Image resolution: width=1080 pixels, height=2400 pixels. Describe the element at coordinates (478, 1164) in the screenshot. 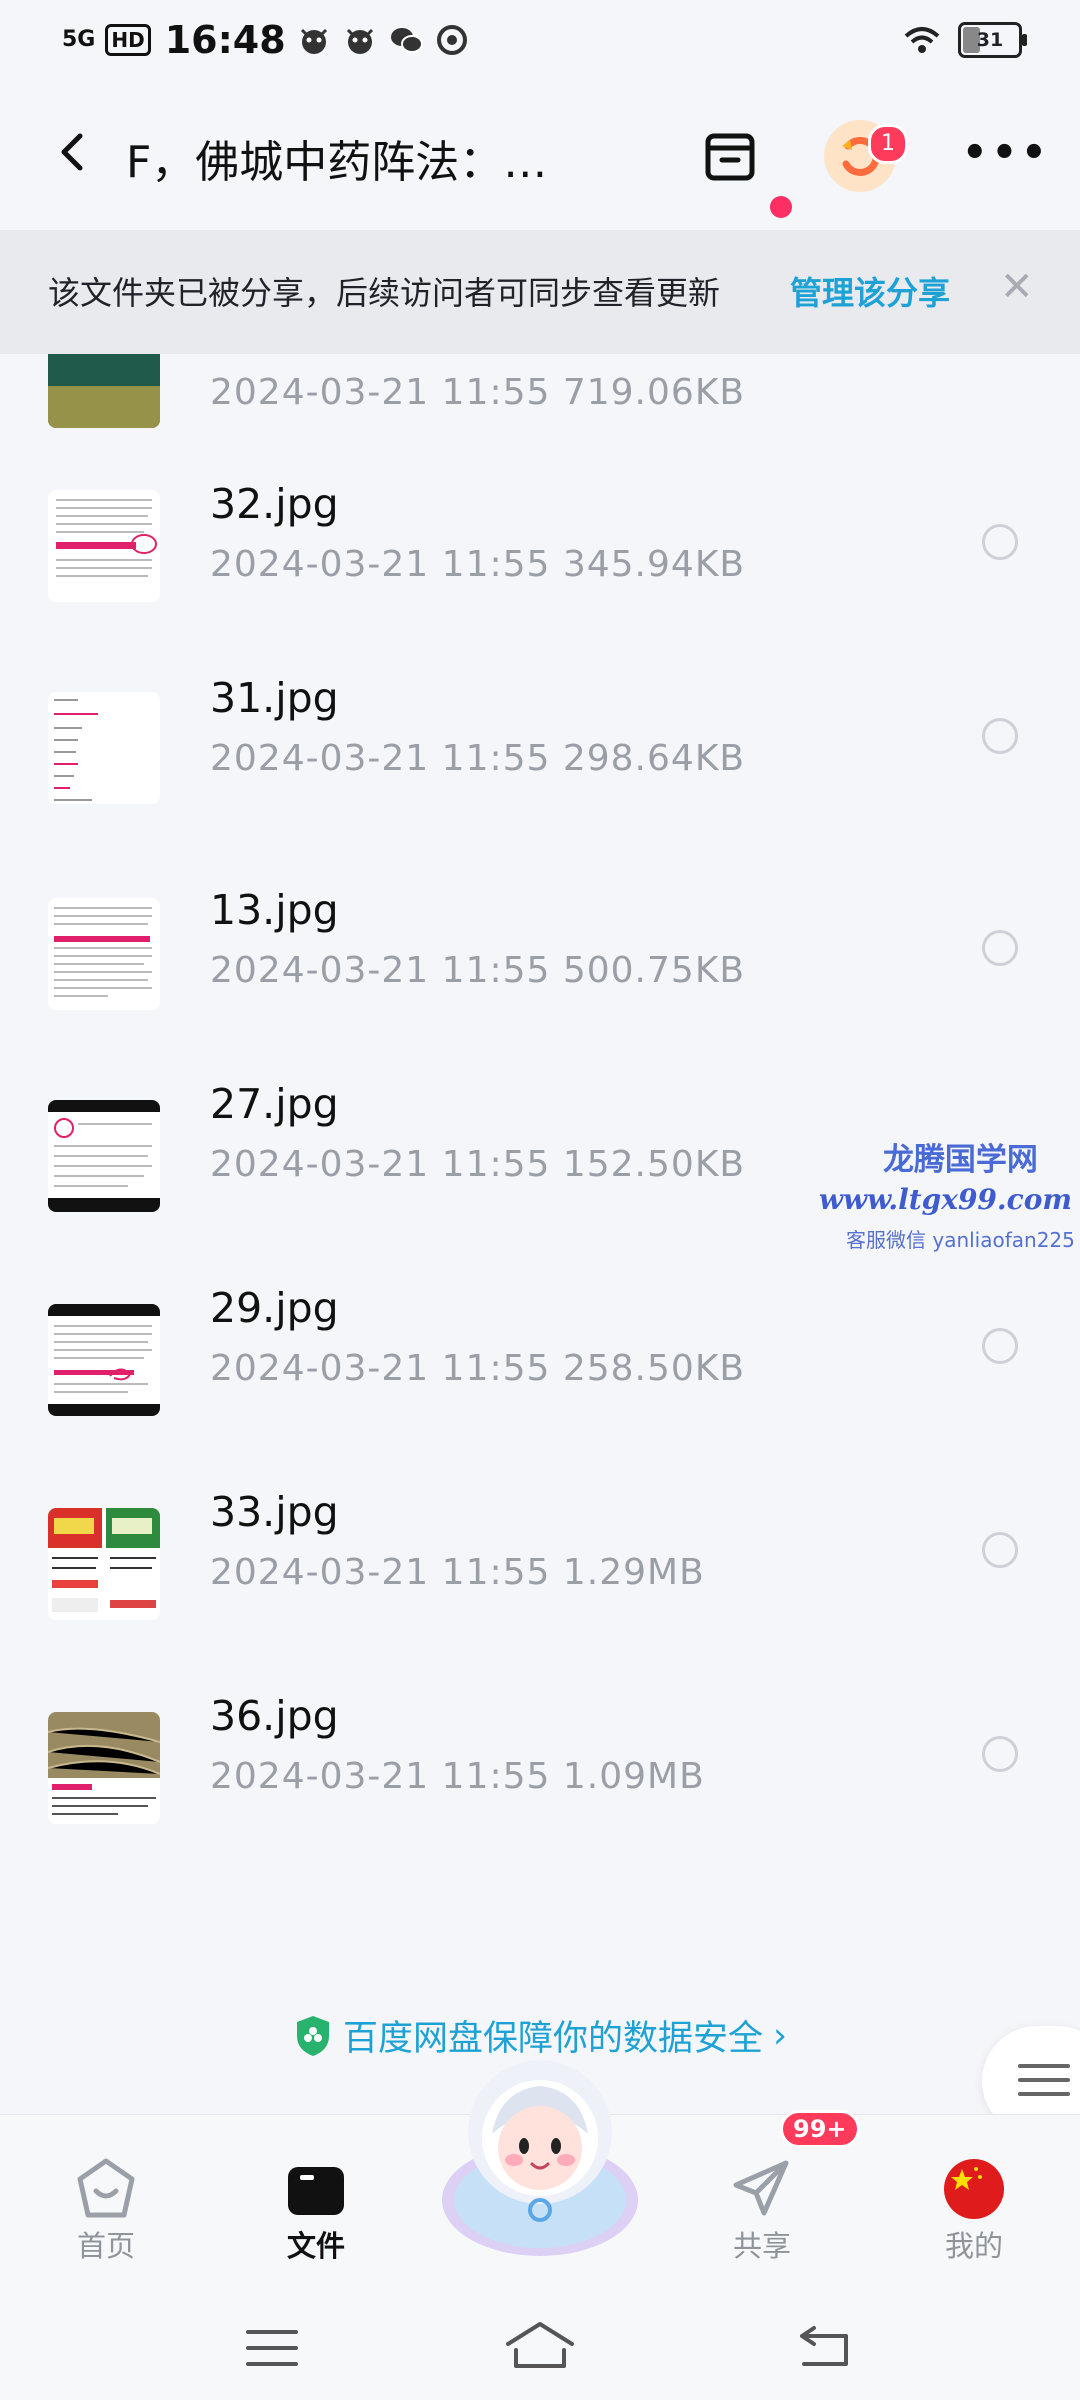

I see `file-meta: 2024-03-21 11:55 152.50KB` at that location.